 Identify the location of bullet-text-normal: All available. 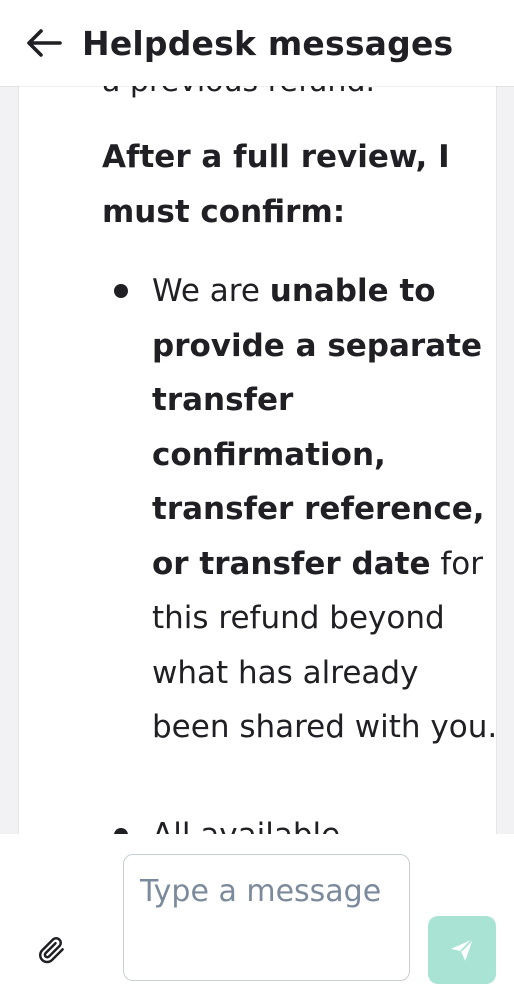
(246, 825).